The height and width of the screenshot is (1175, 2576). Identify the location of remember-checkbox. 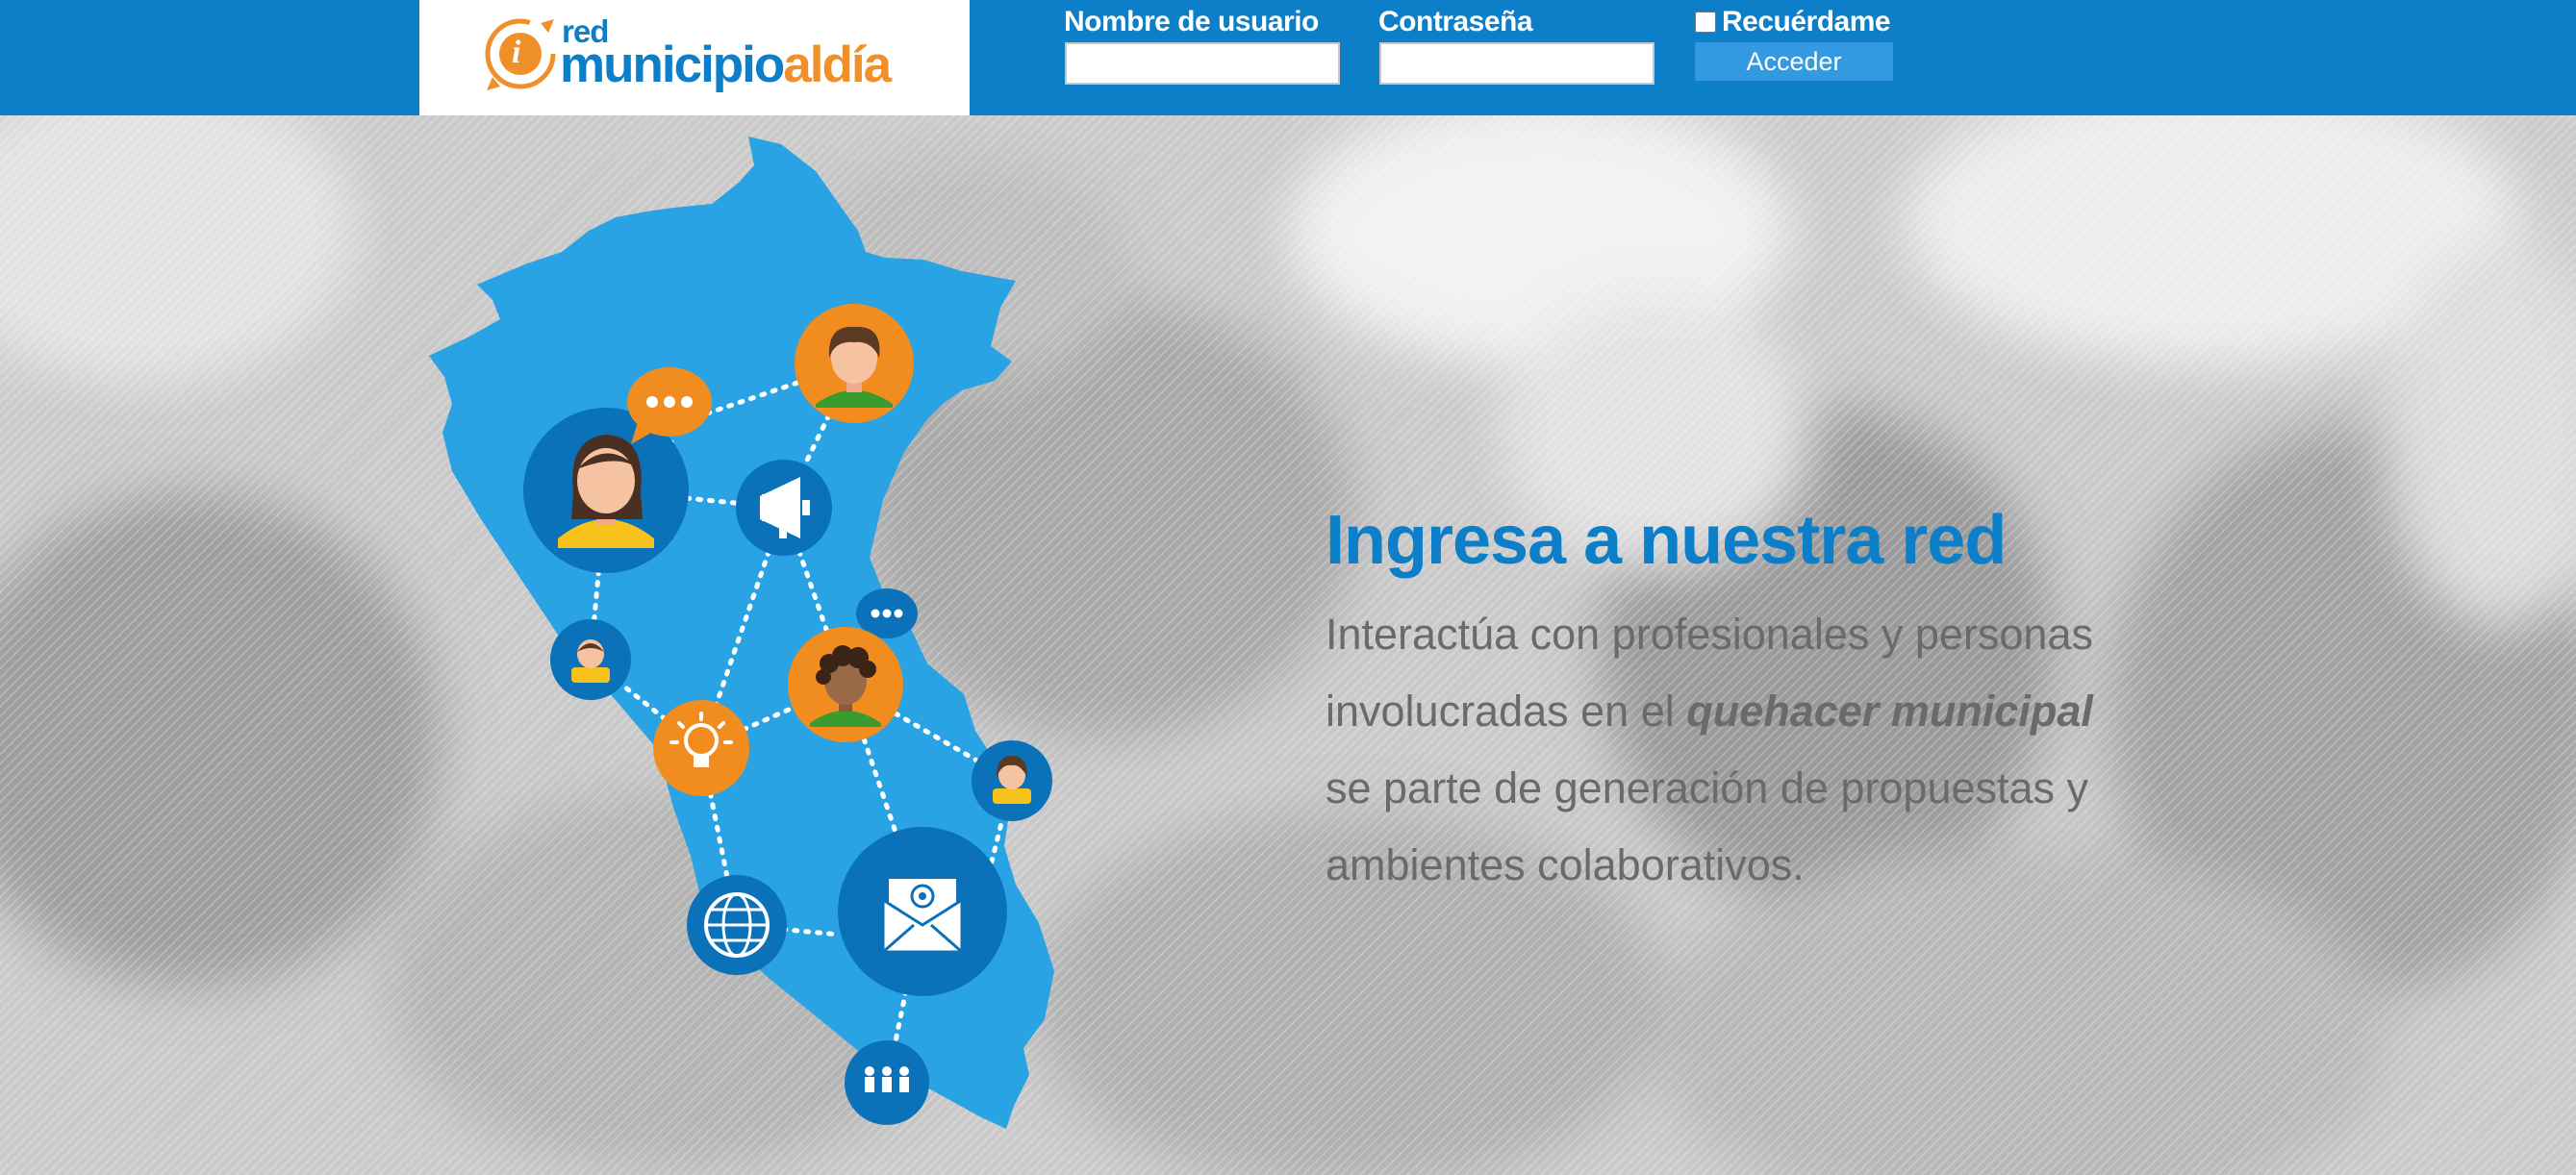
(1705, 23).